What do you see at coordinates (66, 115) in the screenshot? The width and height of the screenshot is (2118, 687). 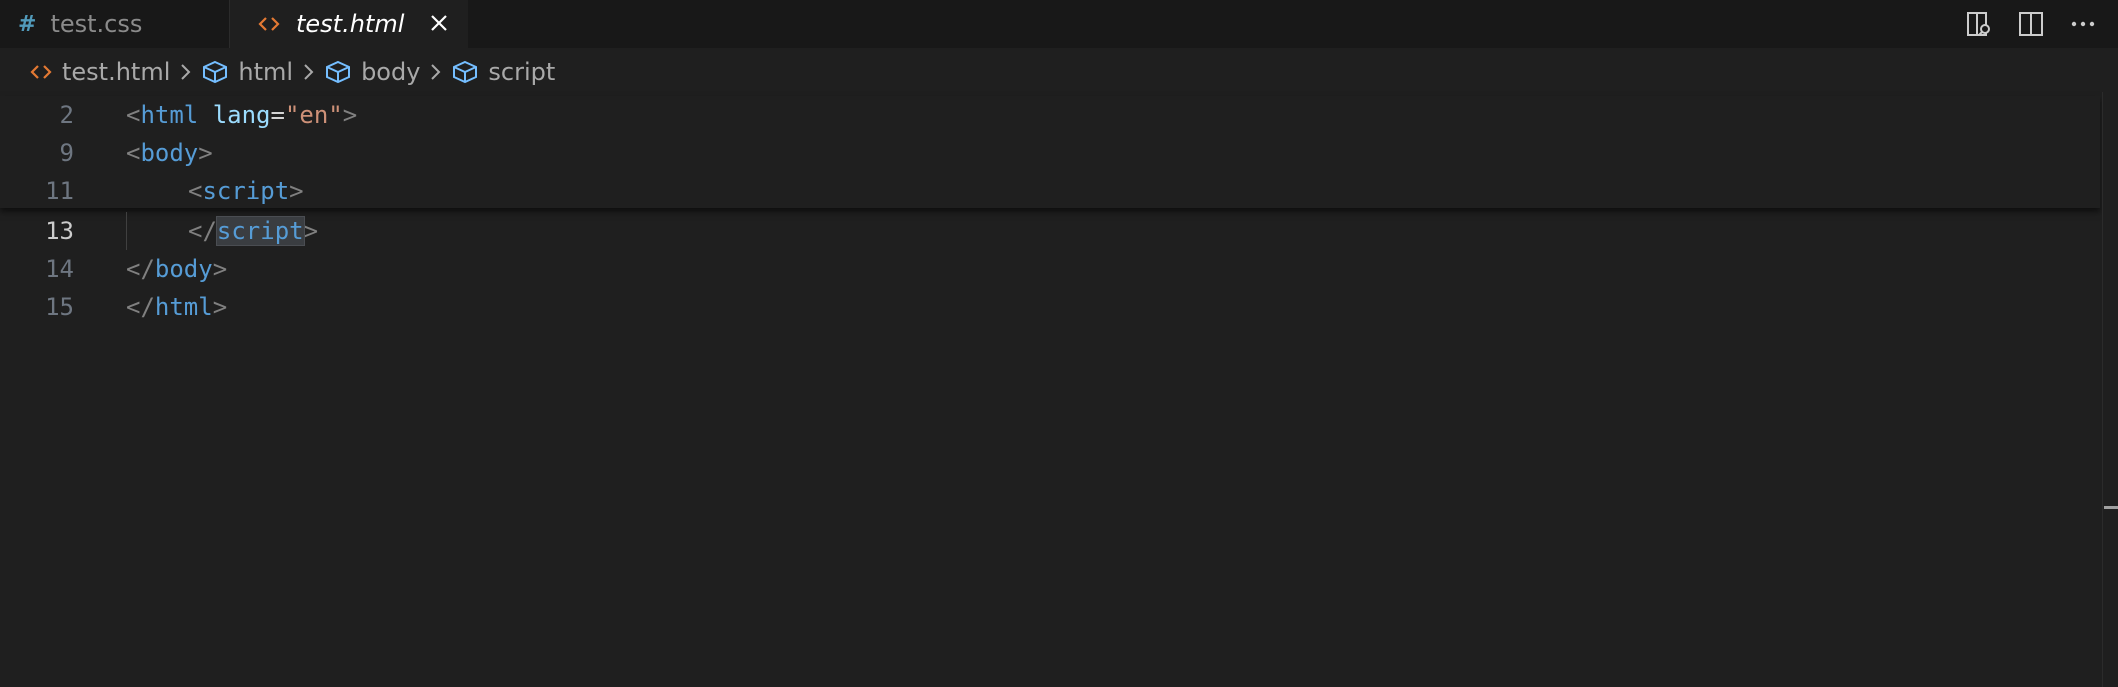 I see `line-number: 2` at bounding box center [66, 115].